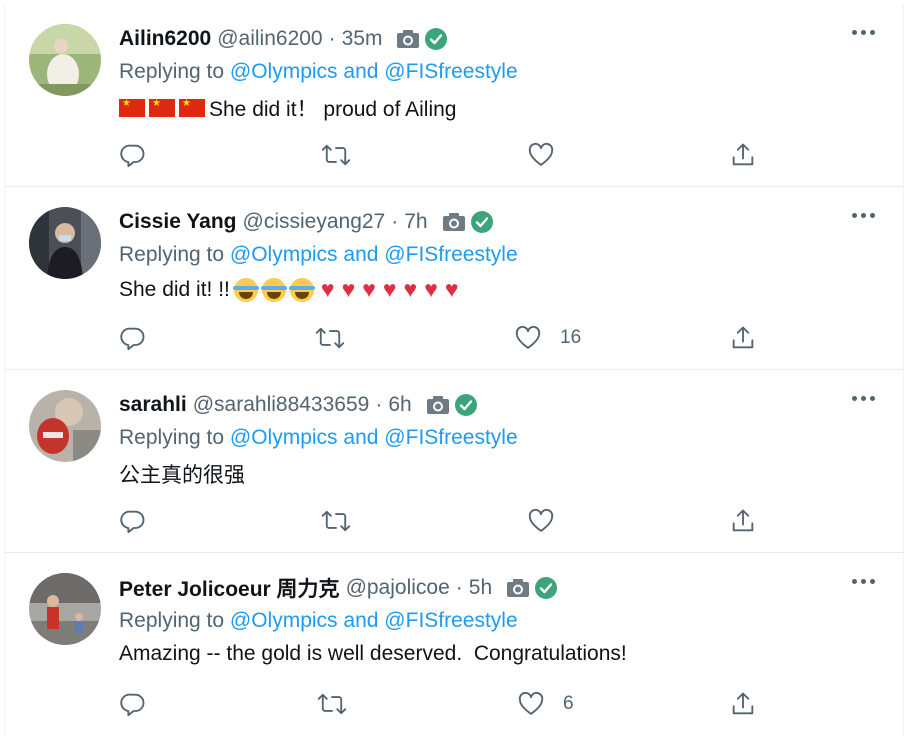  I want to click on display-name: sarahli, so click(153, 405).